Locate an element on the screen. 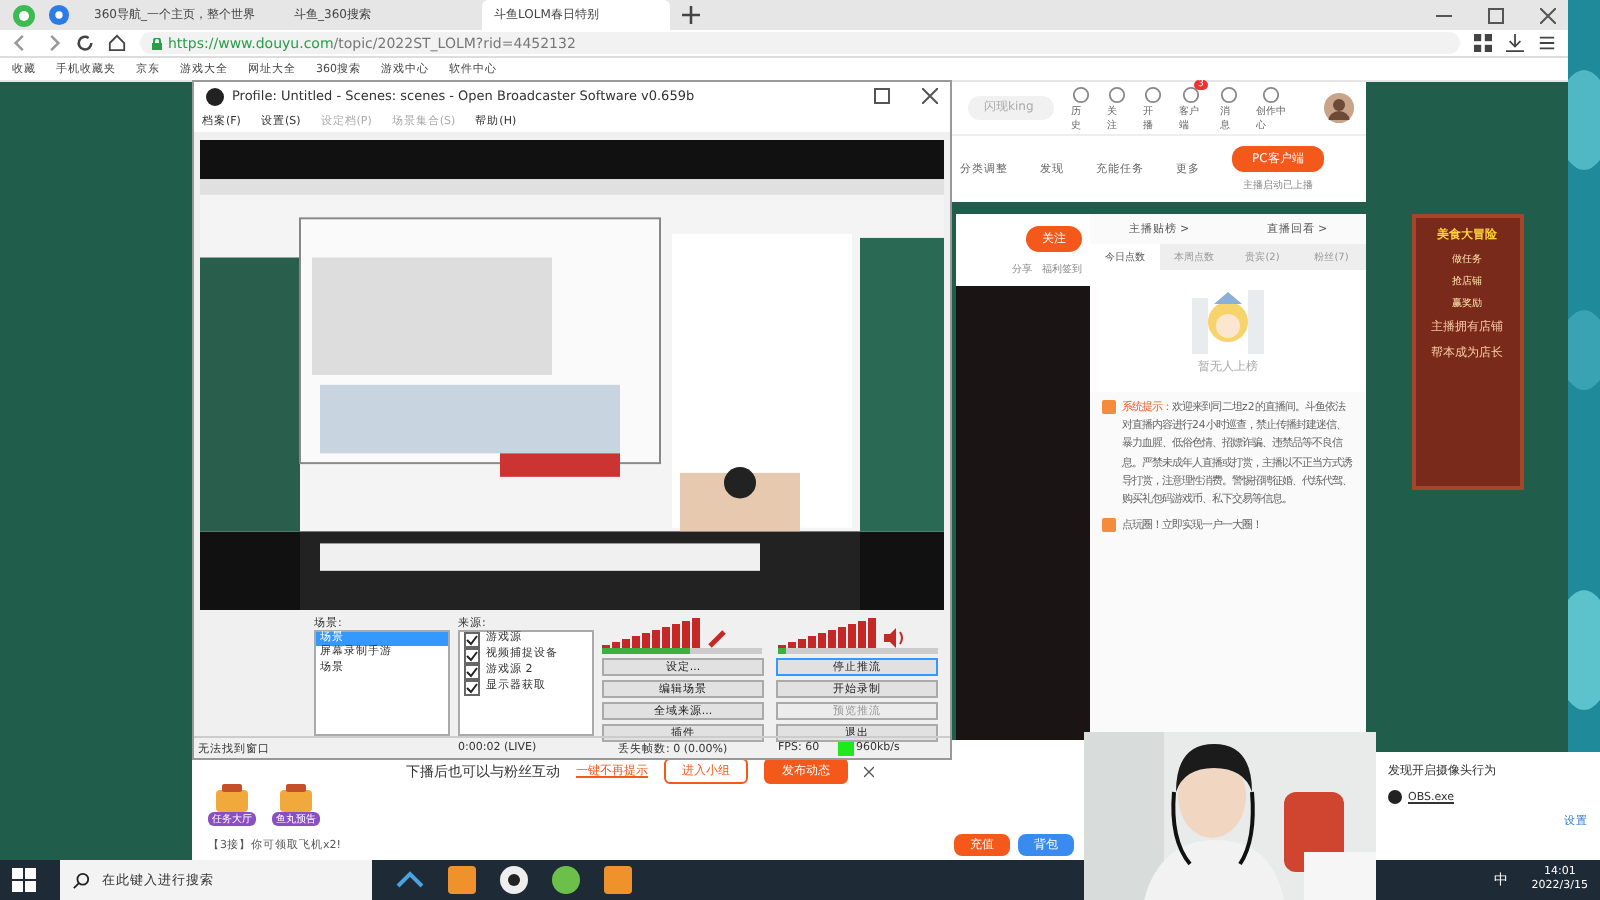 This screenshot has width=1600, height=900. home-icon is located at coordinates (117, 43).